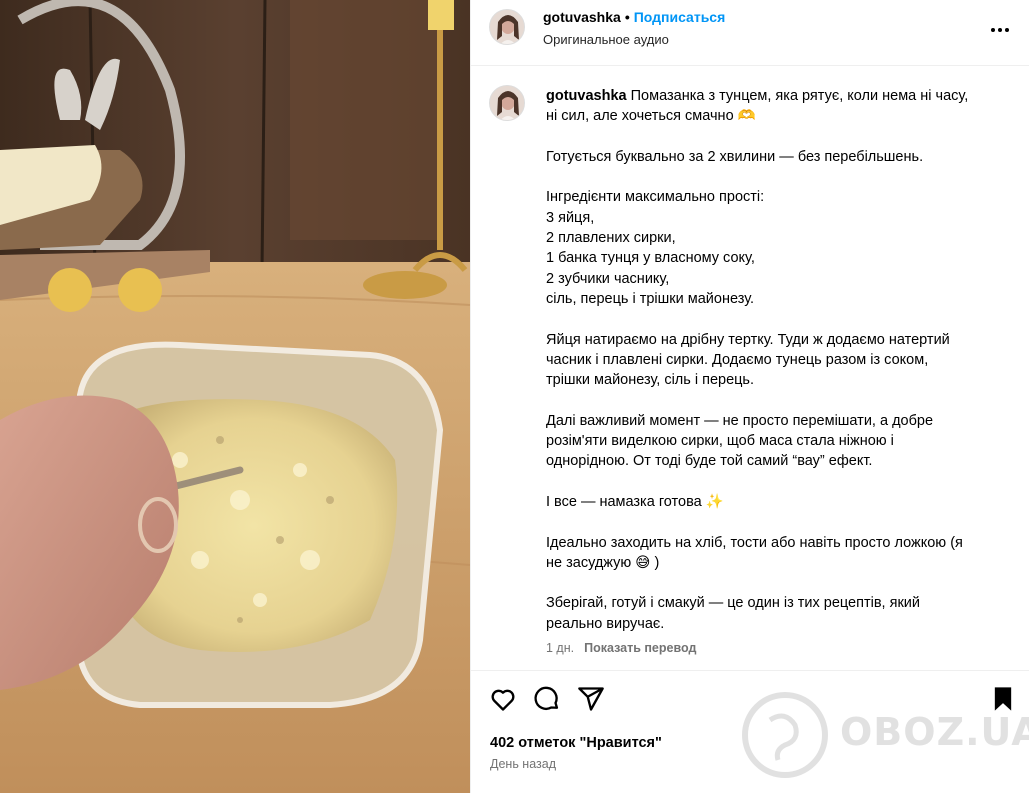  Describe the element at coordinates (750, 732) in the screenshot. I see `action-bar: 402 отметок "Нравится" День назад` at that location.